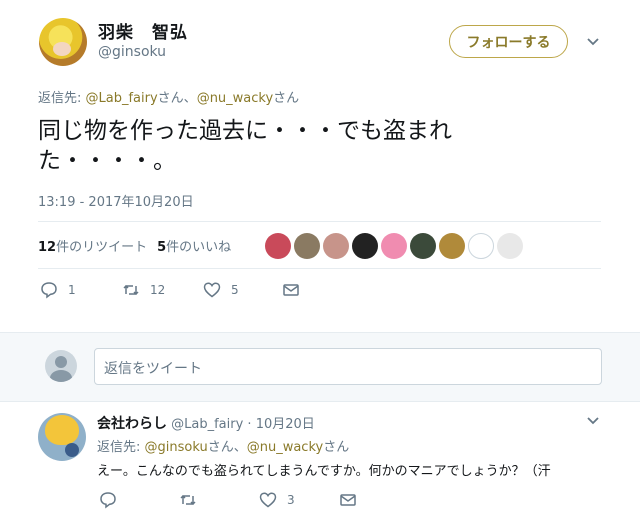 The width and height of the screenshot is (640, 531). I want to click on tweet-actions: 1 12 5, so click(170, 290).